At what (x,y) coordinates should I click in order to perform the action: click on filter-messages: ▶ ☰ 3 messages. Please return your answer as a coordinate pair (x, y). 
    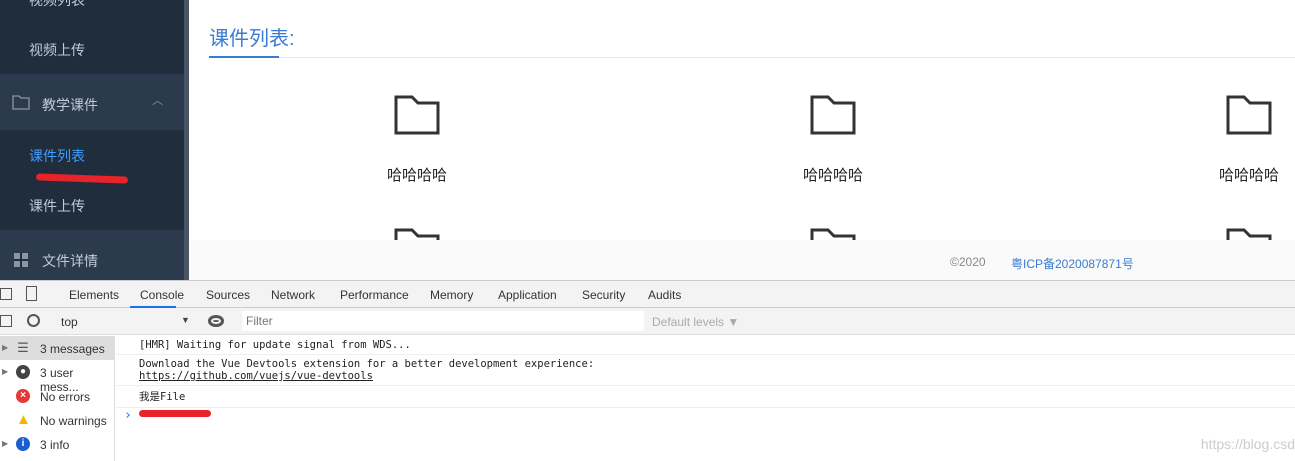
    Looking at the image, I should click on (57, 348).